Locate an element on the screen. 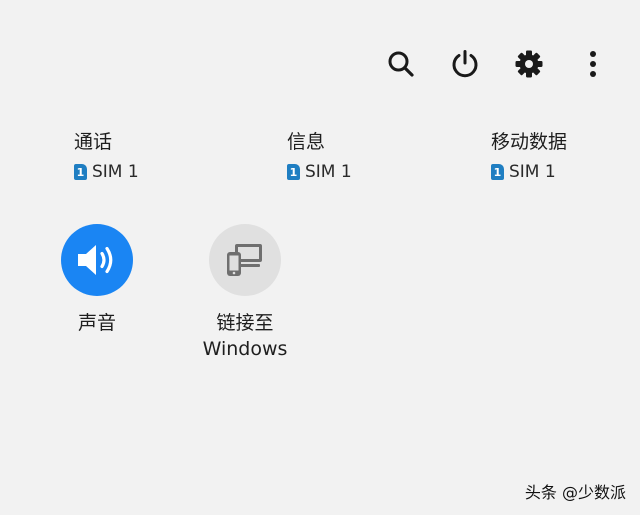 The image size is (640, 515). calls-title: 通话 is located at coordinates (93, 142).